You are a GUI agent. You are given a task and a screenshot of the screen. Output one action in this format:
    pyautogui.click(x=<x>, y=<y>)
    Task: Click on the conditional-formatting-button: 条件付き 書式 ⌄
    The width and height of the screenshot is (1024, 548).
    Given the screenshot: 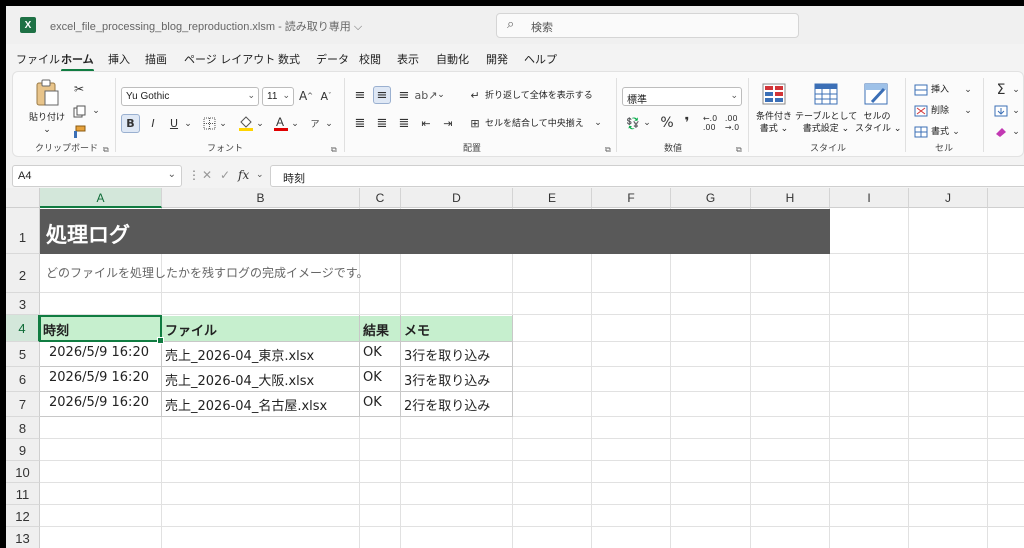 What is the action you would take?
    pyautogui.click(x=774, y=123)
    